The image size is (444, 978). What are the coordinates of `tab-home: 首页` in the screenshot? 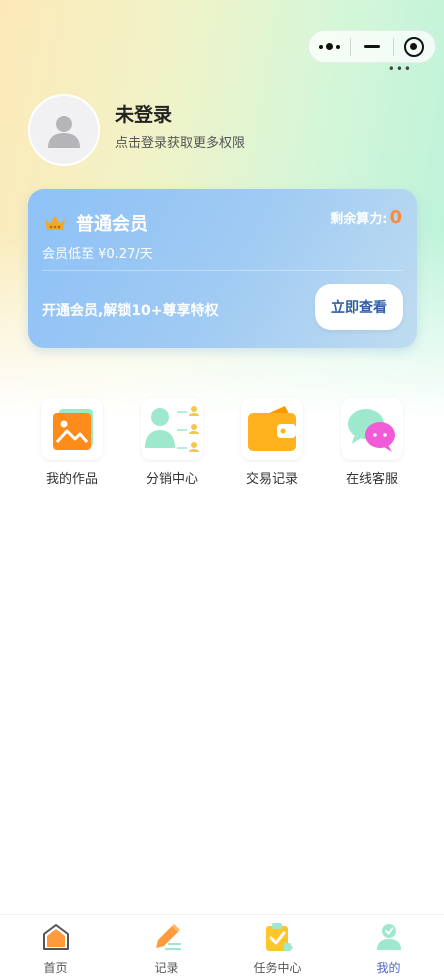 It's located at (55, 946).